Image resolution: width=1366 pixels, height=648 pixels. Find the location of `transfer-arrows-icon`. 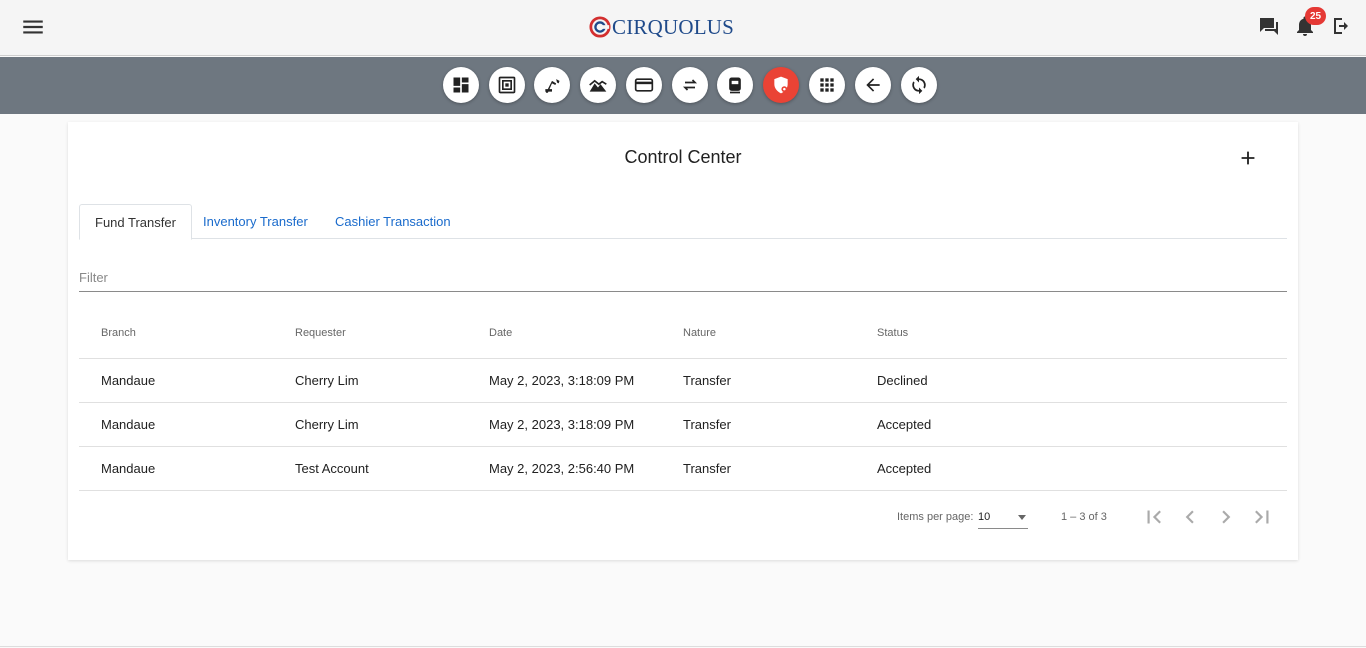

transfer-arrows-icon is located at coordinates (690, 85).